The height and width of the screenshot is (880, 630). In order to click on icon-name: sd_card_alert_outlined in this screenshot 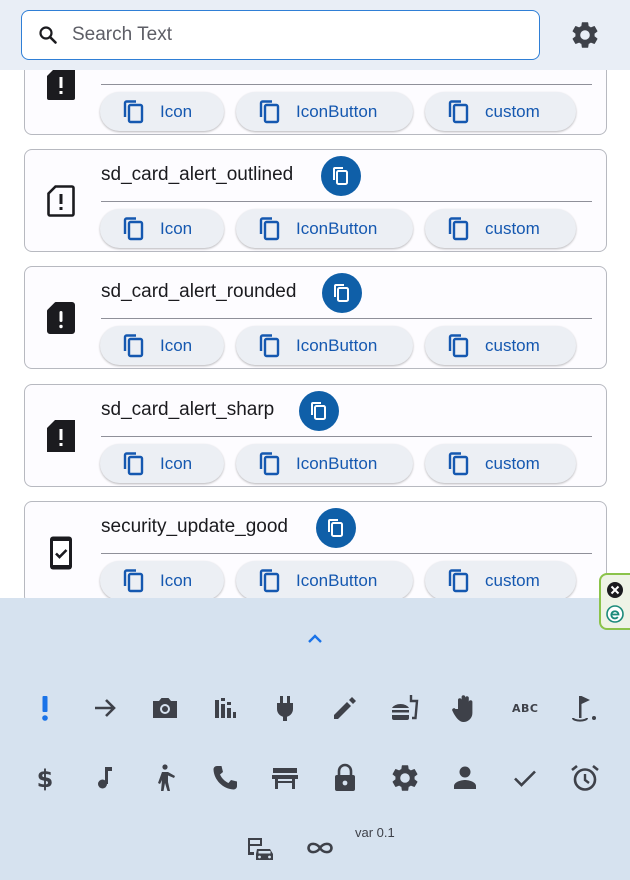, I will do `click(197, 174)`.